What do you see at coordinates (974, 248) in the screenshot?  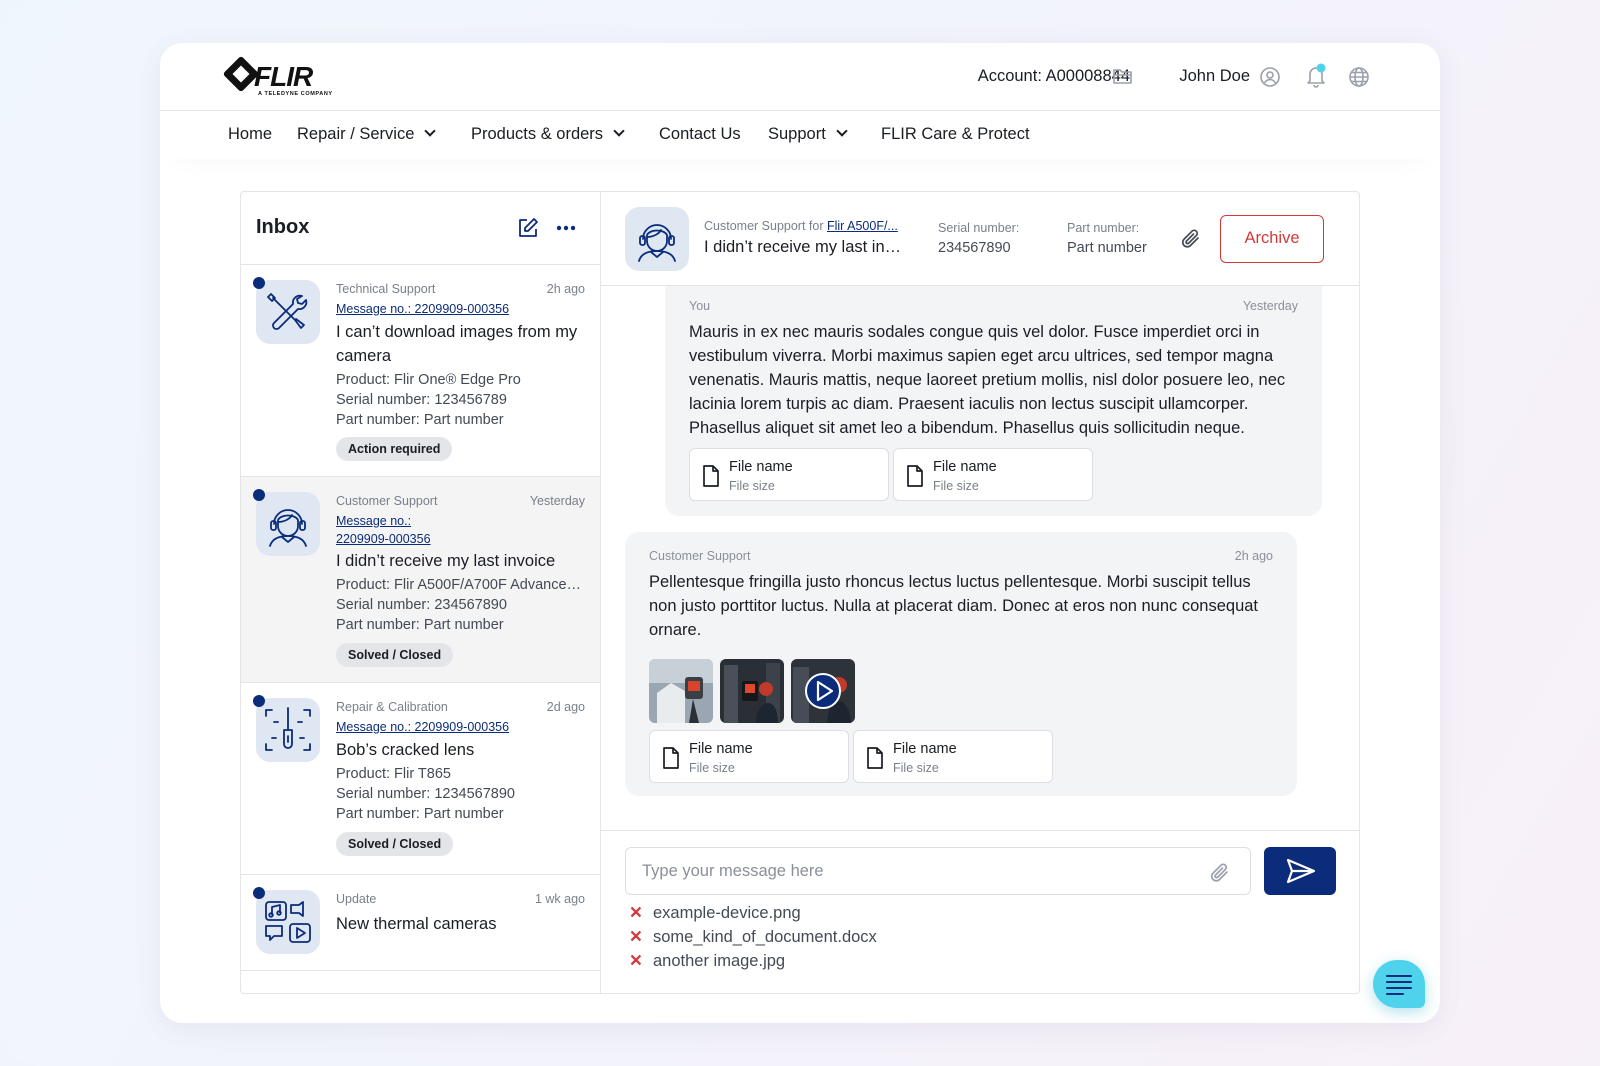 I see `serial-value: 234567890` at bounding box center [974, 248].